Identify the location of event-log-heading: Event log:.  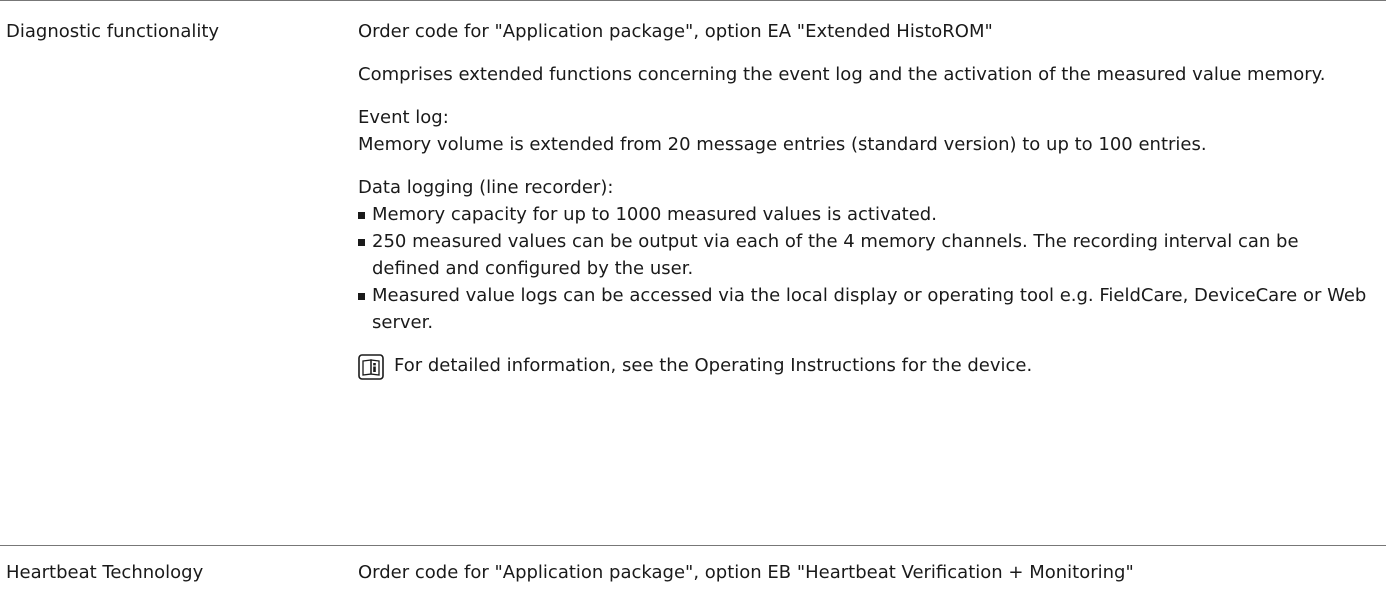
(403, 117).